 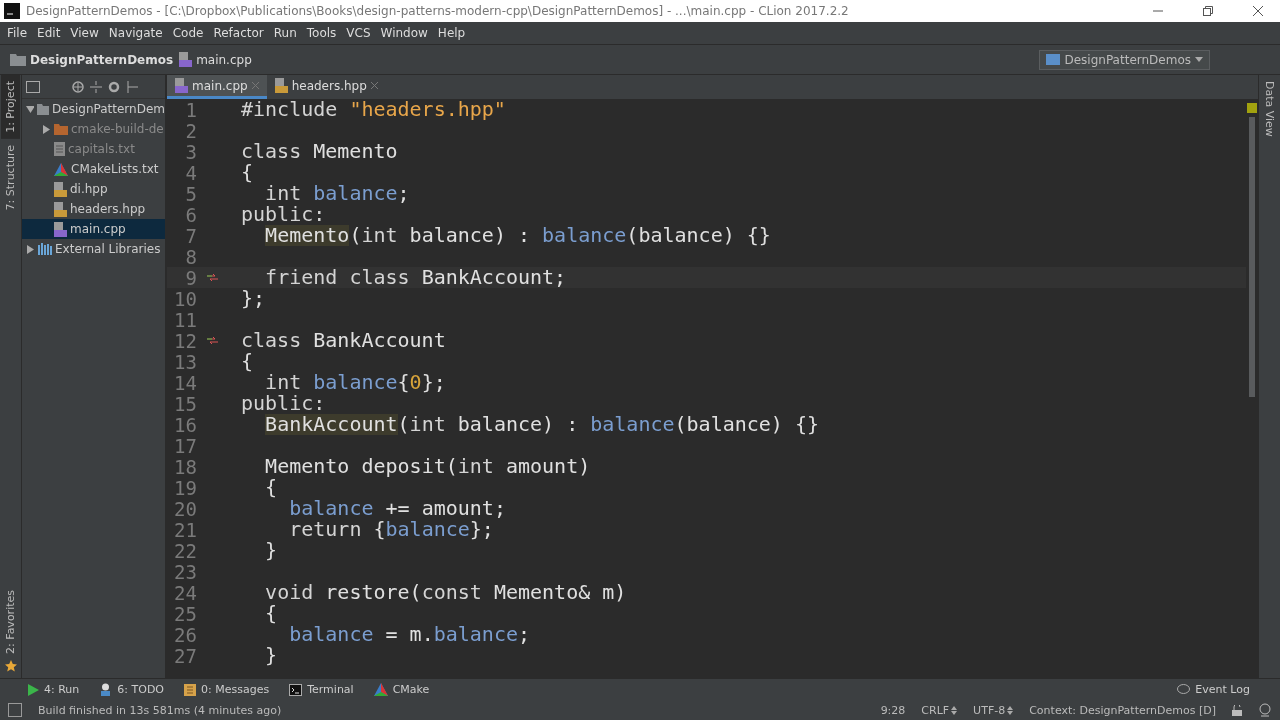 What do you see at coordinates (271, 550) in the screenshot?
I see `code-text: }` at bounding box center [271, 550].